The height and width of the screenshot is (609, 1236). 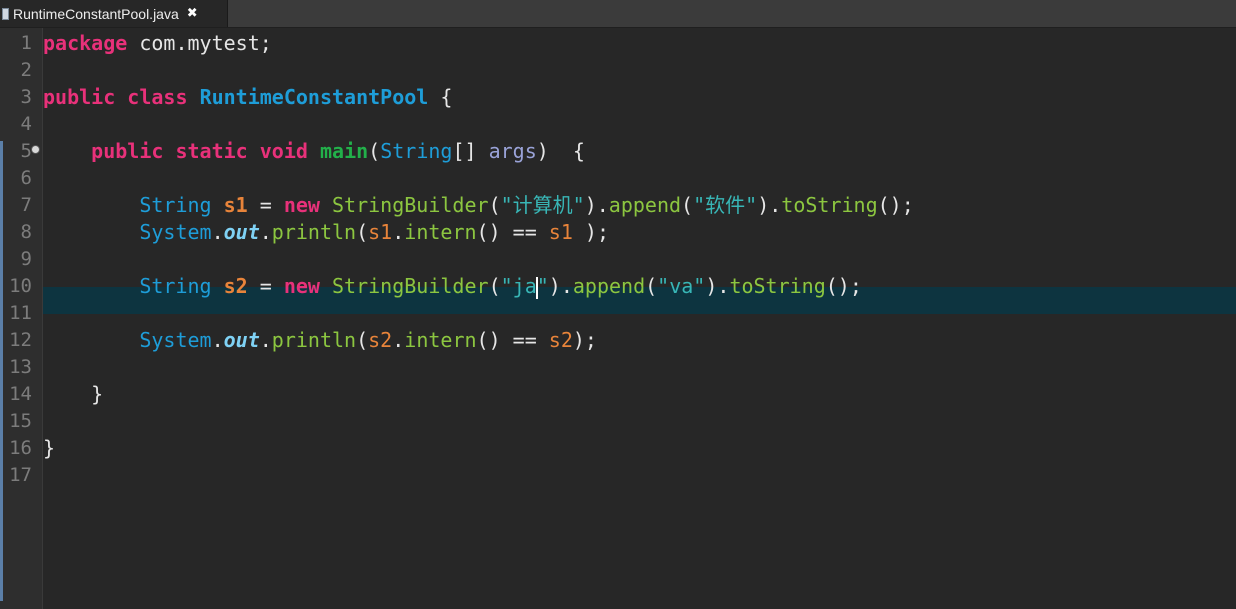 What do you see at coordinates (20, 475) in the screenshot?
I see `line-number: 17` at bounding box center [20, 475].